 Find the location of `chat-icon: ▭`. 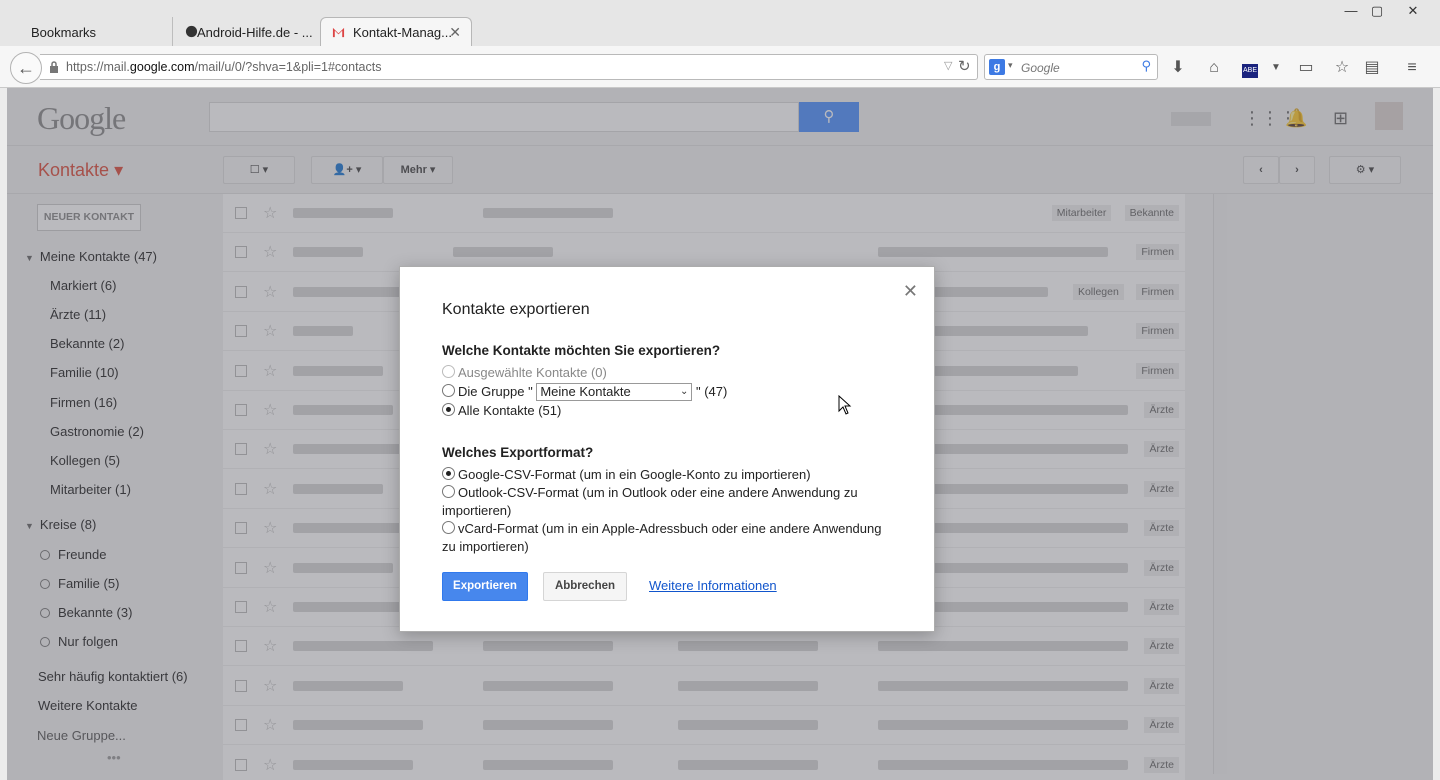

chat-icon: ▭ is located at coordinates (1306, 68).